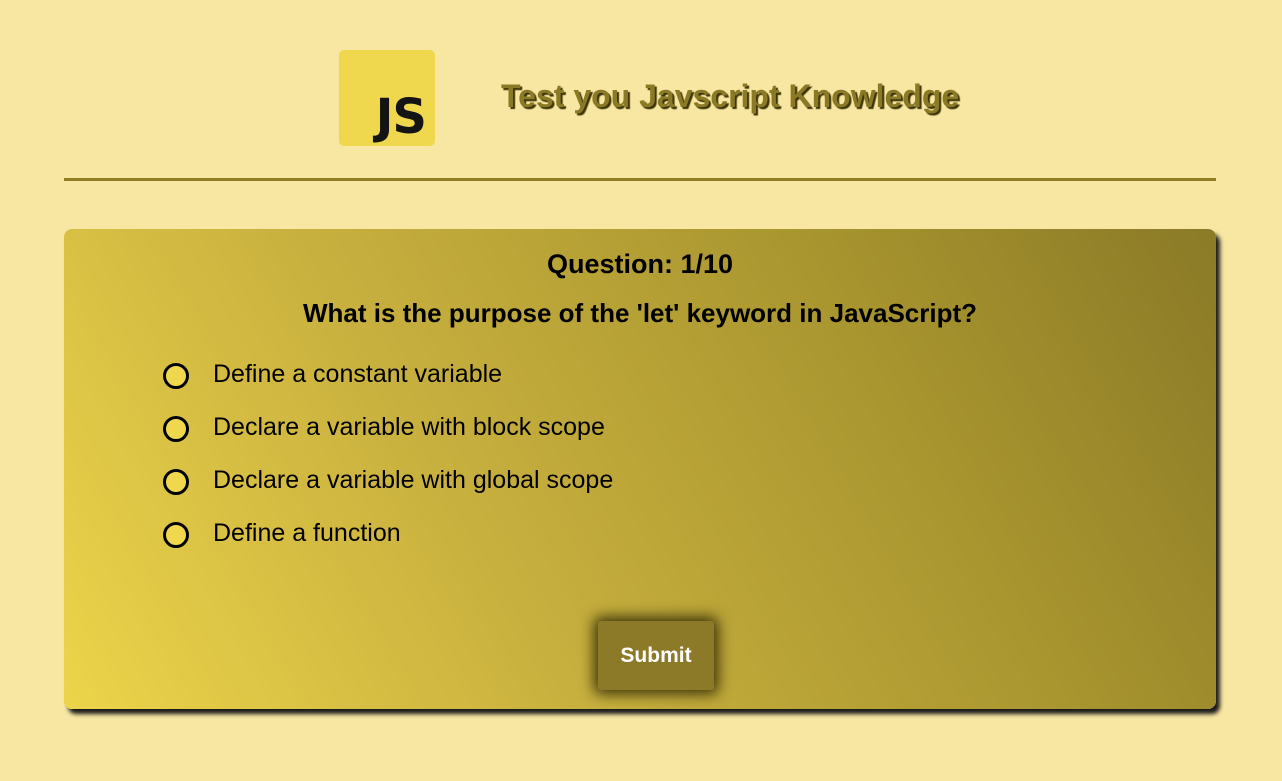 The width and height of the screenshot is (1282, 781). What do you see at coordinates (357, 374) in the screenshot?
I see `answer-option-label: Define a constant variable` at bounding box center [357, 374].